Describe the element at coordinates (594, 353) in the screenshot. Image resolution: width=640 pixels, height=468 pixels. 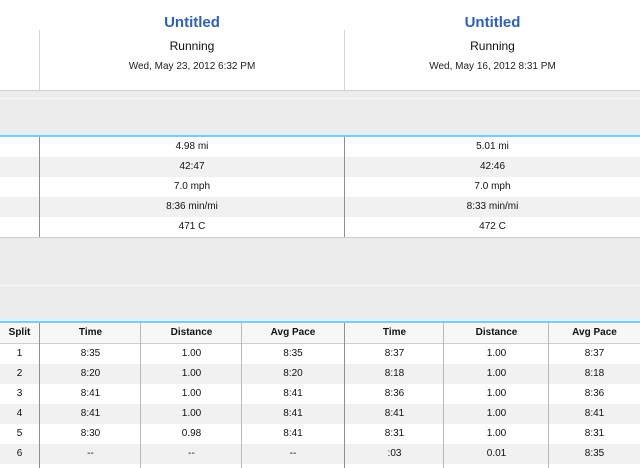
I see `split-pace-2: 8:37` at that location.